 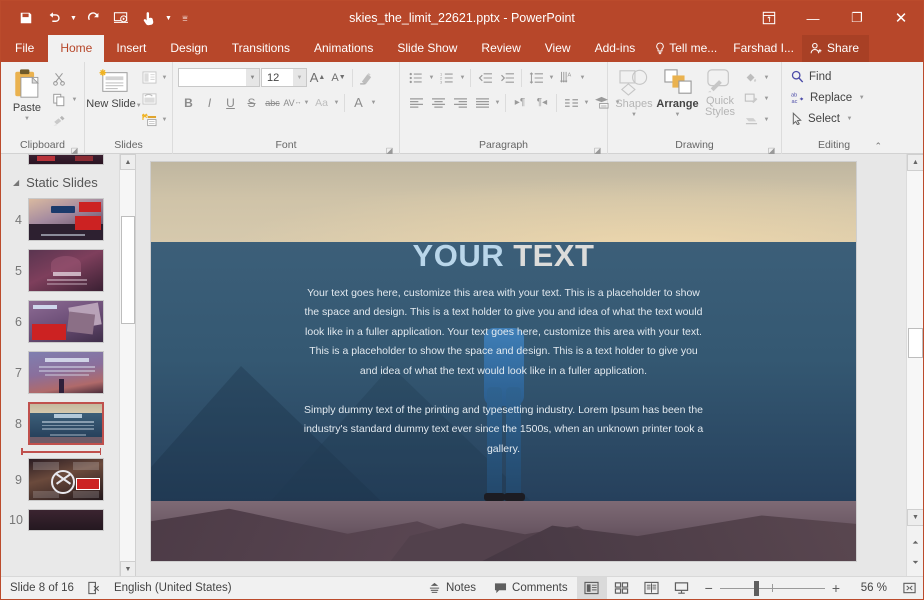 I want to click on shapes-dropdown-icon: ▼, so click(x=634, y=114).